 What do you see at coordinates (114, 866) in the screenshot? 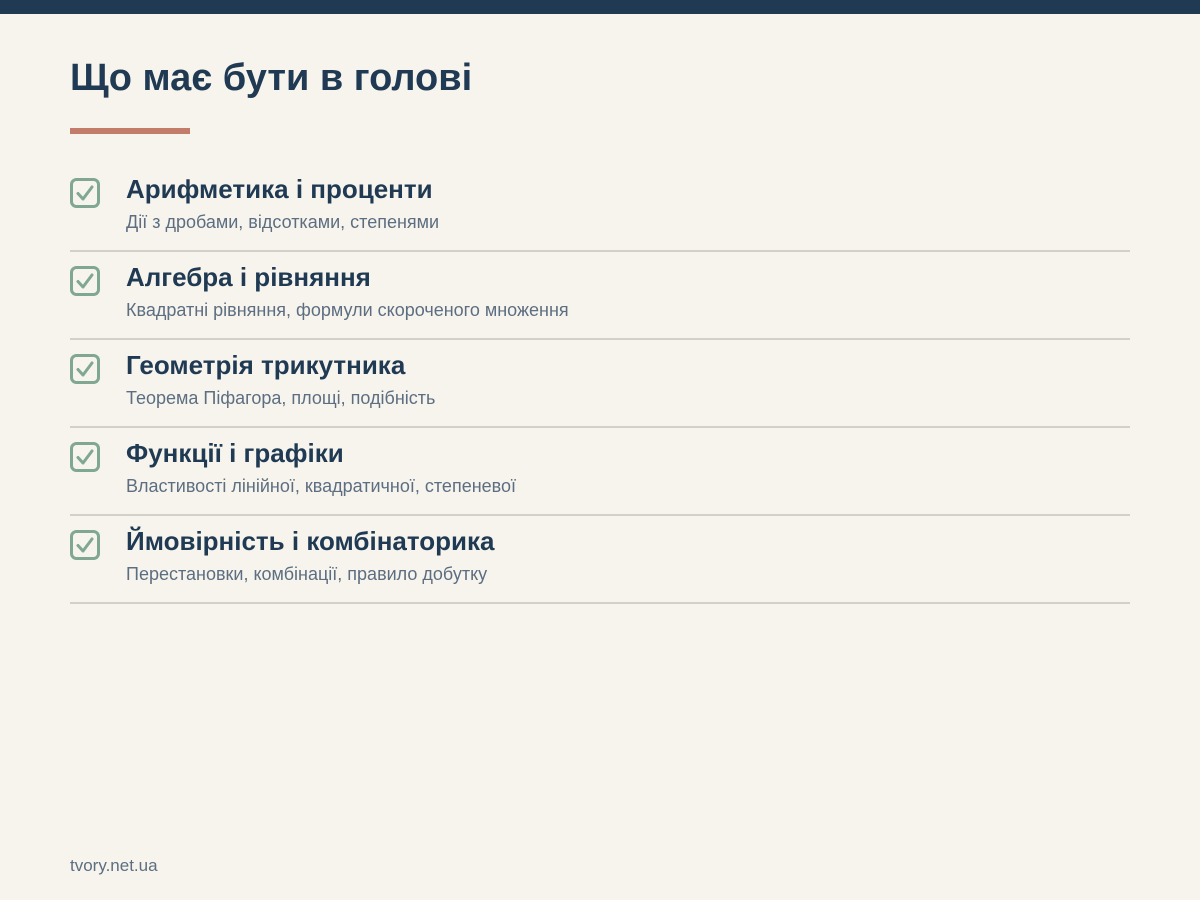
I see `footer-site-link: tvory.net.ua` at bounding box center [114, 866].